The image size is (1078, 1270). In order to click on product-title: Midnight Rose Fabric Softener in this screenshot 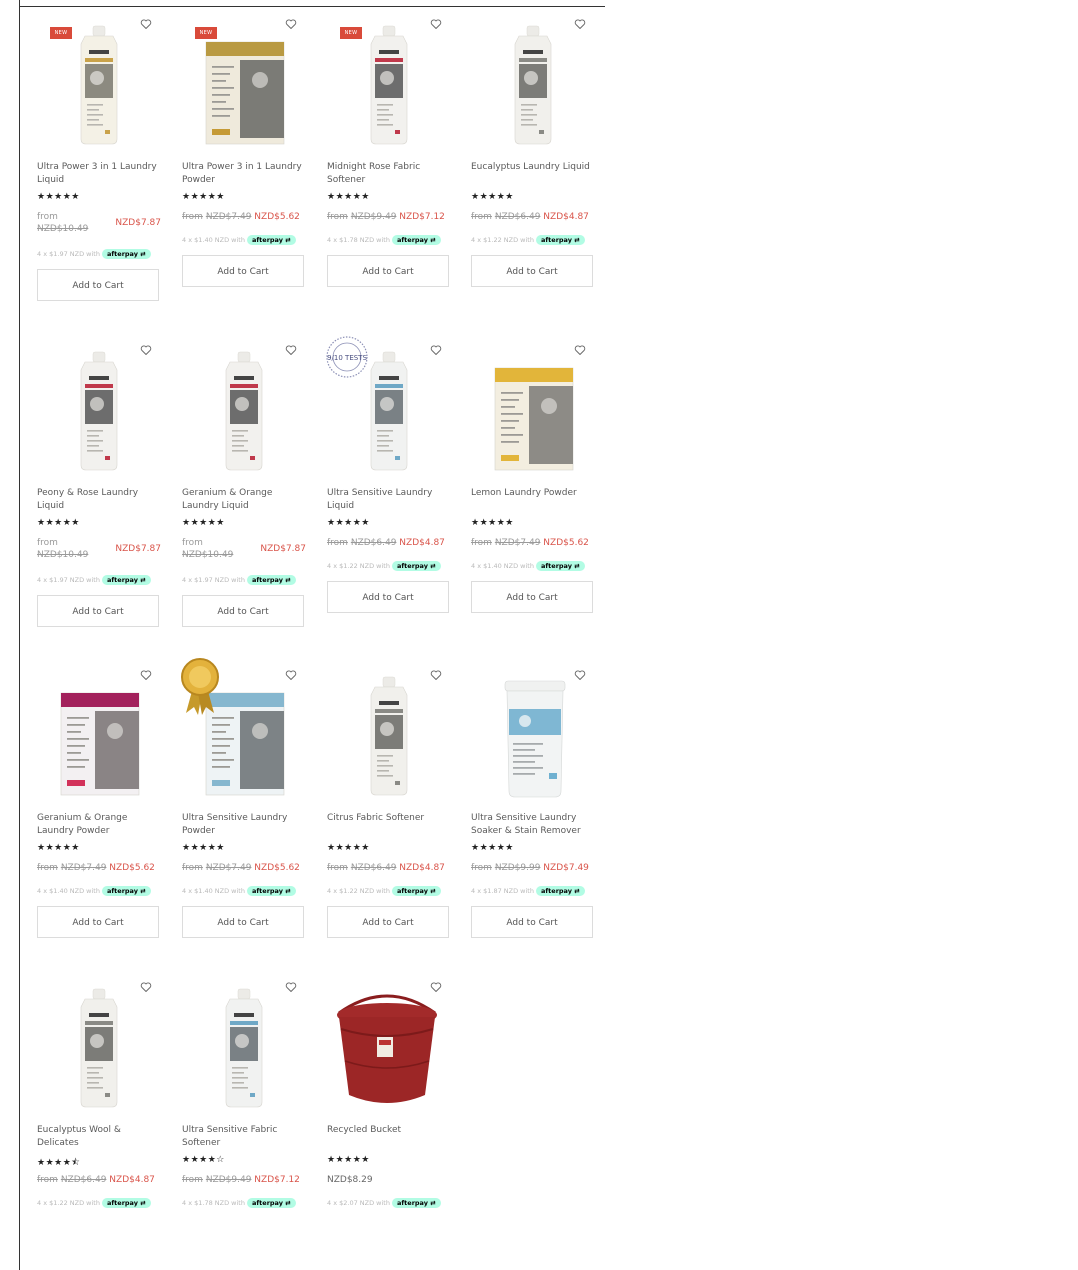, I will do `click(389, 173)`.